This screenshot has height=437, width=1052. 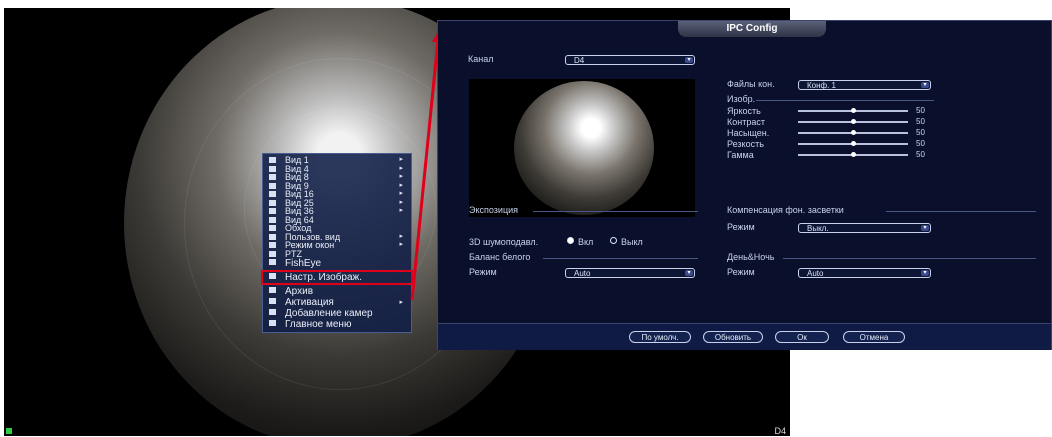 I want to click on config-file-label: Файлы кон., so click(x=751, y=84).